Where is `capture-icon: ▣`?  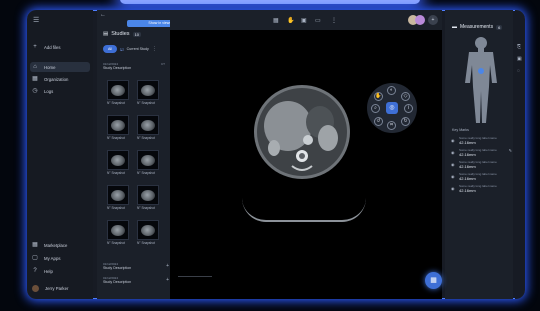 capture-icon: ▣ is located at coordinates (304, 20).